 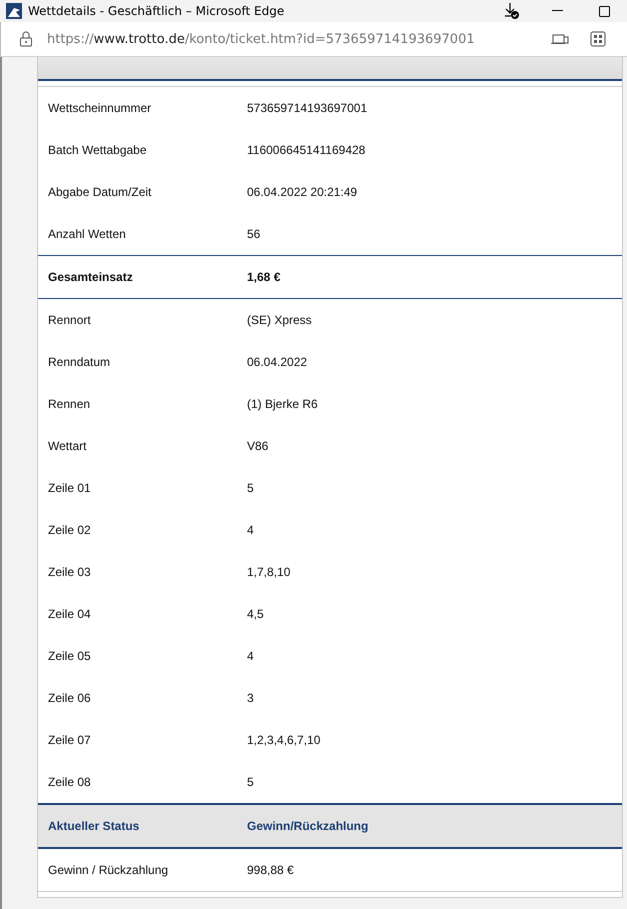 I want to click on row-label: Aktueller Status, so click(x=93, y=826).